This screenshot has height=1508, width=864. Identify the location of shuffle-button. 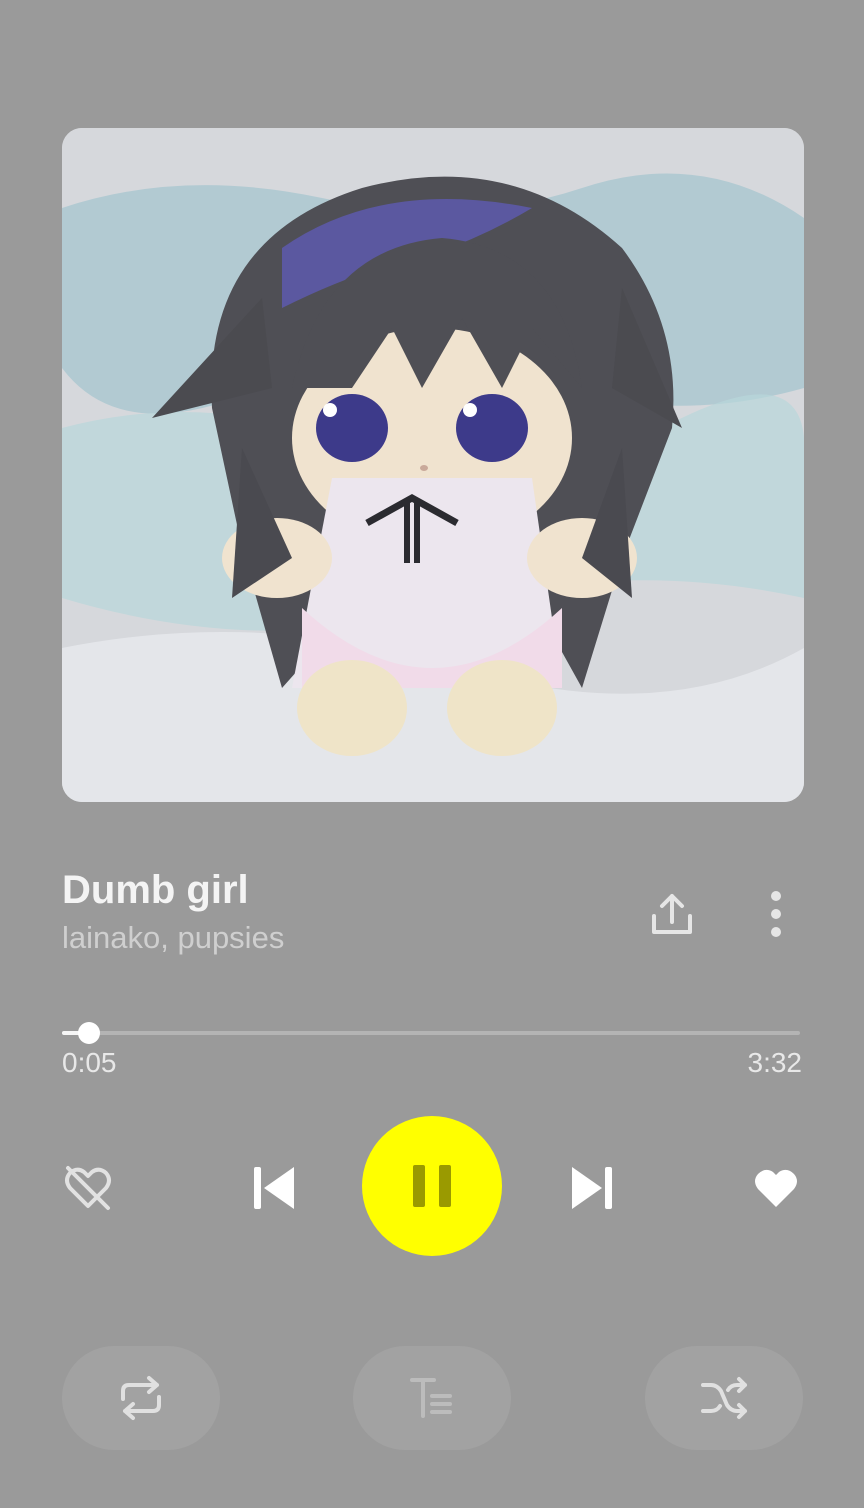
(724, 1398).